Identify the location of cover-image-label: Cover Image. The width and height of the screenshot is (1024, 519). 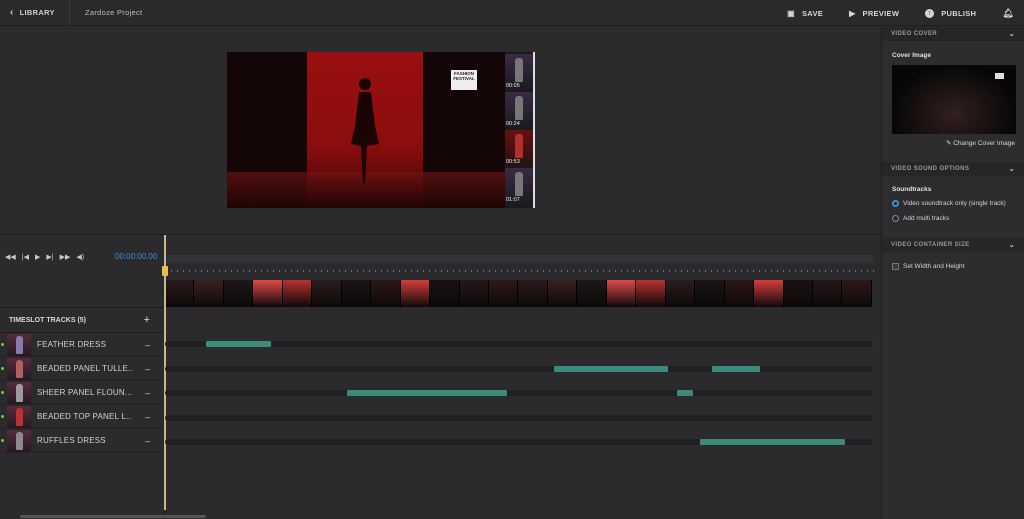
(912, 55).